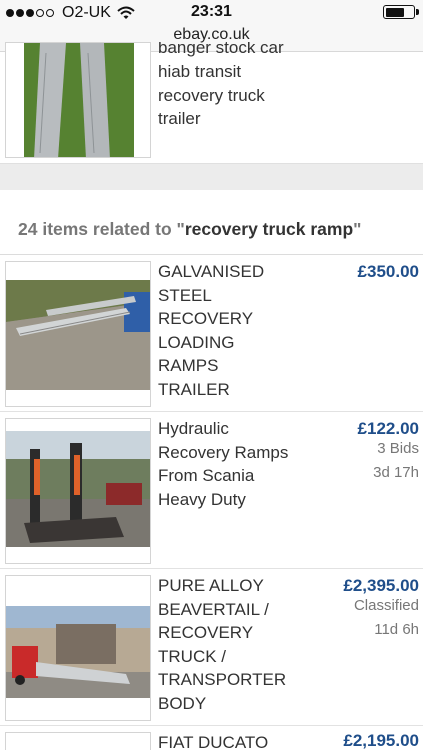 This screenshot has width=423, height=750. I want to click on title-line: LOADING, so click(196, 342).